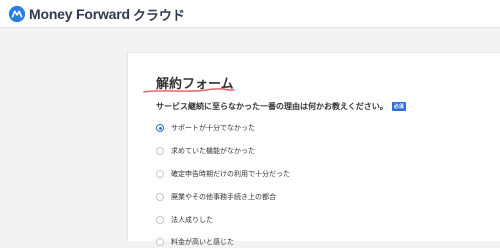 The height and width of the screenshot is (248, 500). I want to click on reason-option: 廃業やその他事務手続き上の都合, so click(216, 197).